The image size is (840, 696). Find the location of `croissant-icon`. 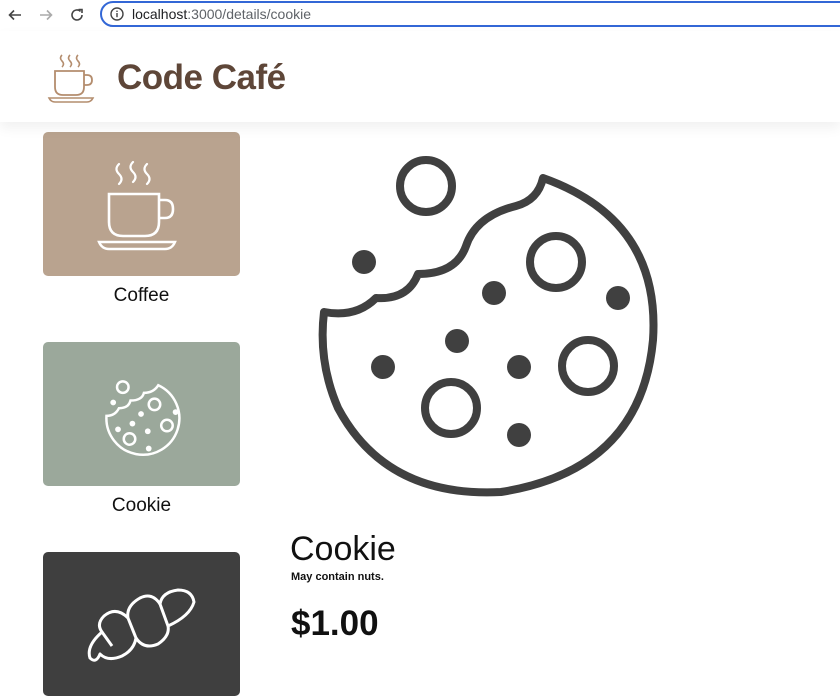

croissant-icon is located at coordinates (141, 625).